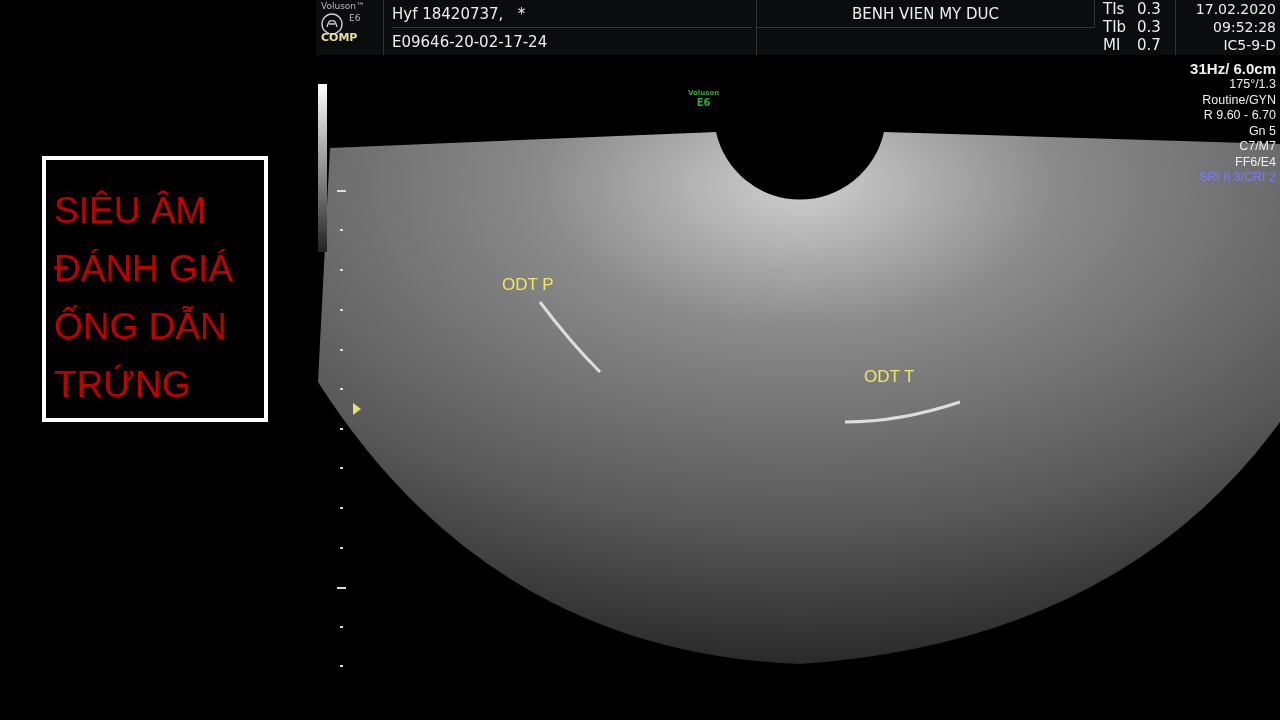  I want to click on scan-parameter: C7/M7, so click(1257, 147).